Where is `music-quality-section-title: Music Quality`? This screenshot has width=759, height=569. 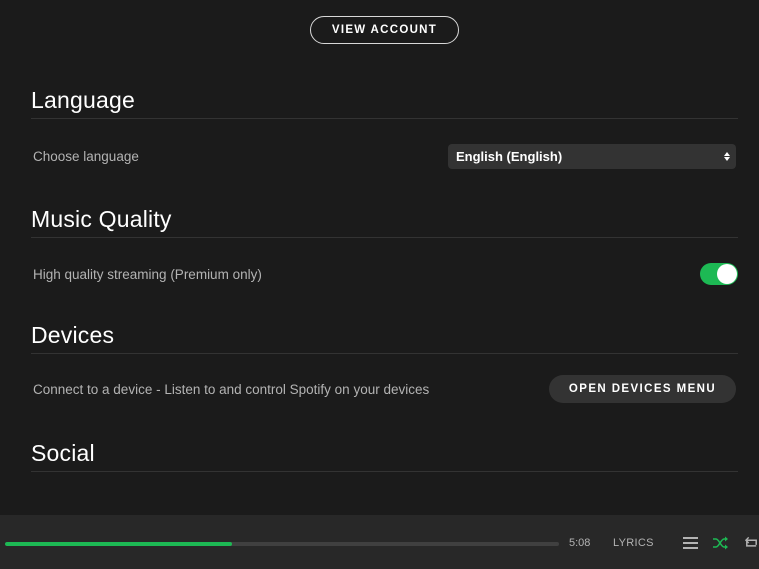
music-quality-section-title: Music Quality is located at coordinates (384, 219).